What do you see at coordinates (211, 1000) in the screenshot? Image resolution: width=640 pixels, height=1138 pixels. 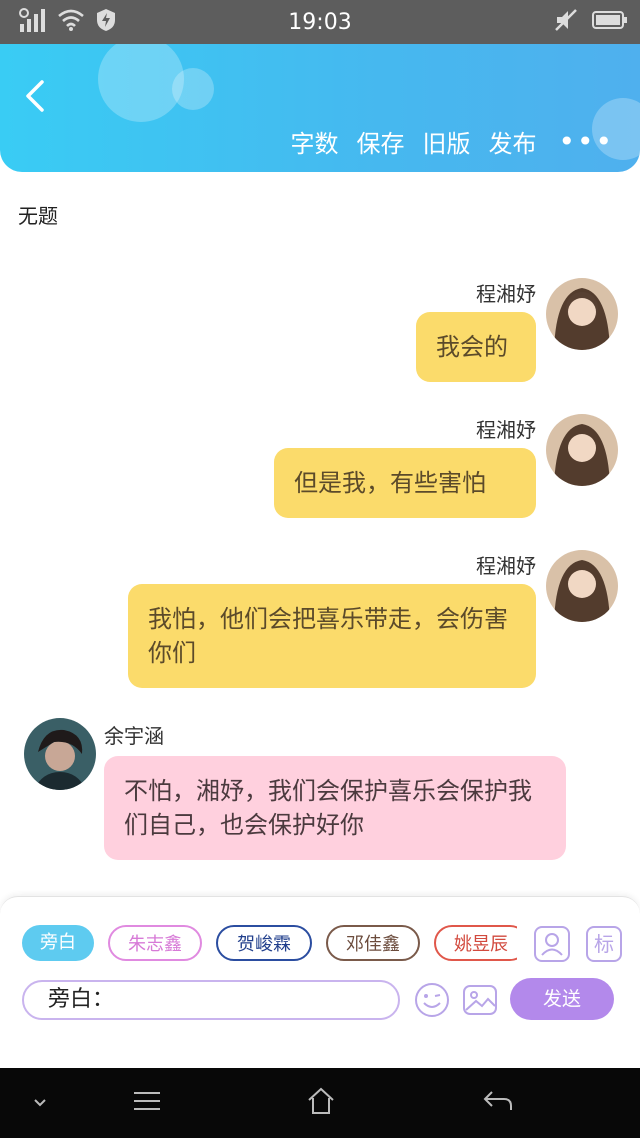 I see `message-input: 旁白：` at bounding box center [211, 1000].